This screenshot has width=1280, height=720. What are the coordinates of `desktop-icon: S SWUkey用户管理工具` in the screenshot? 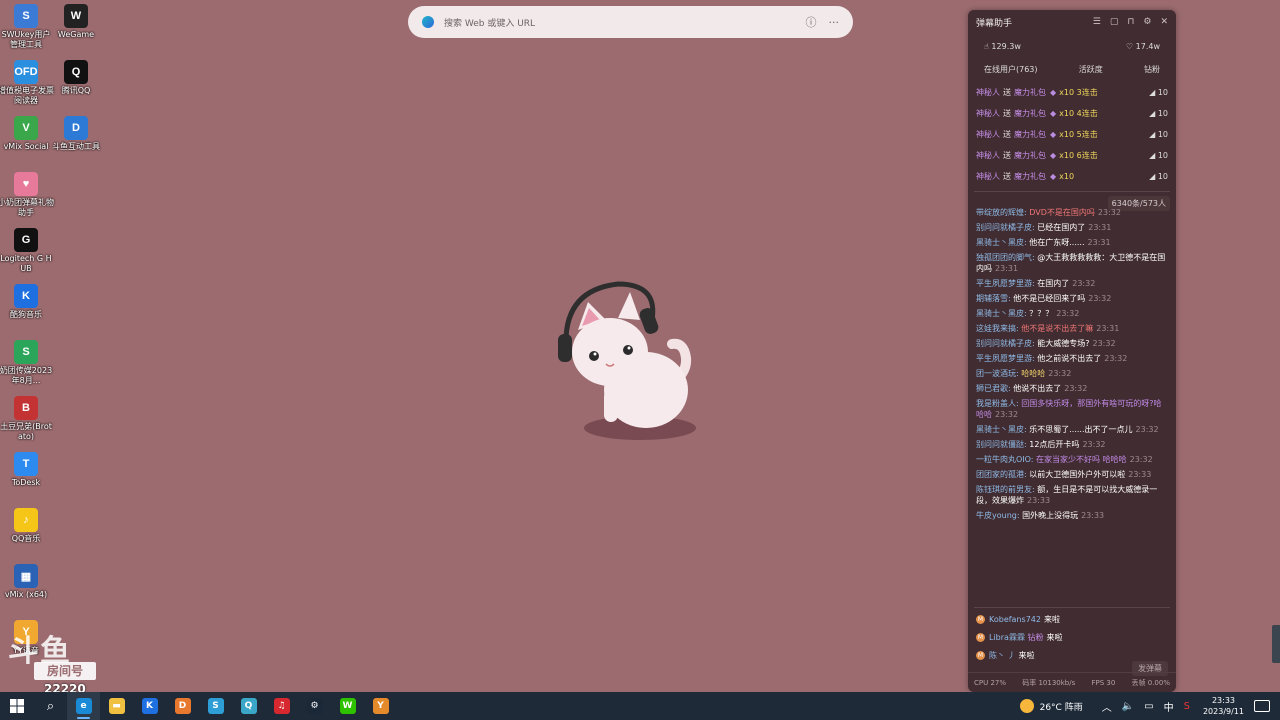 It's located at (26, 27).